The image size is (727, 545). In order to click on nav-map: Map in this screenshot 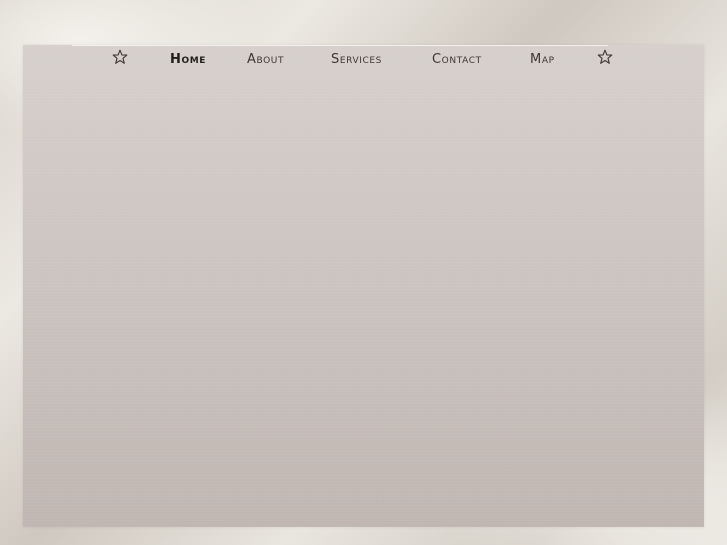, I will do `click(542, 59)`.